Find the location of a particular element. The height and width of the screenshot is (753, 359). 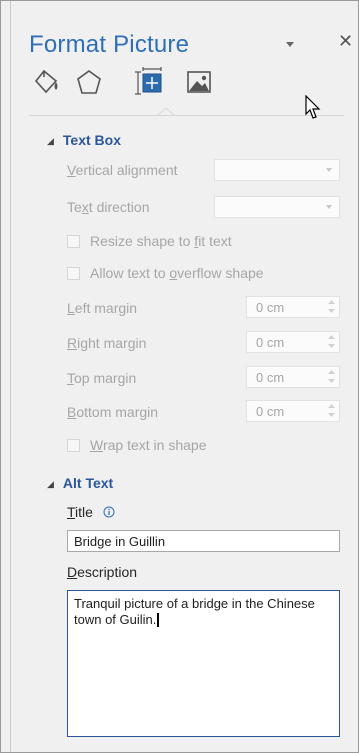

alt-text-section-header: ◢ Alt Text is located at coordinates (80, 483).